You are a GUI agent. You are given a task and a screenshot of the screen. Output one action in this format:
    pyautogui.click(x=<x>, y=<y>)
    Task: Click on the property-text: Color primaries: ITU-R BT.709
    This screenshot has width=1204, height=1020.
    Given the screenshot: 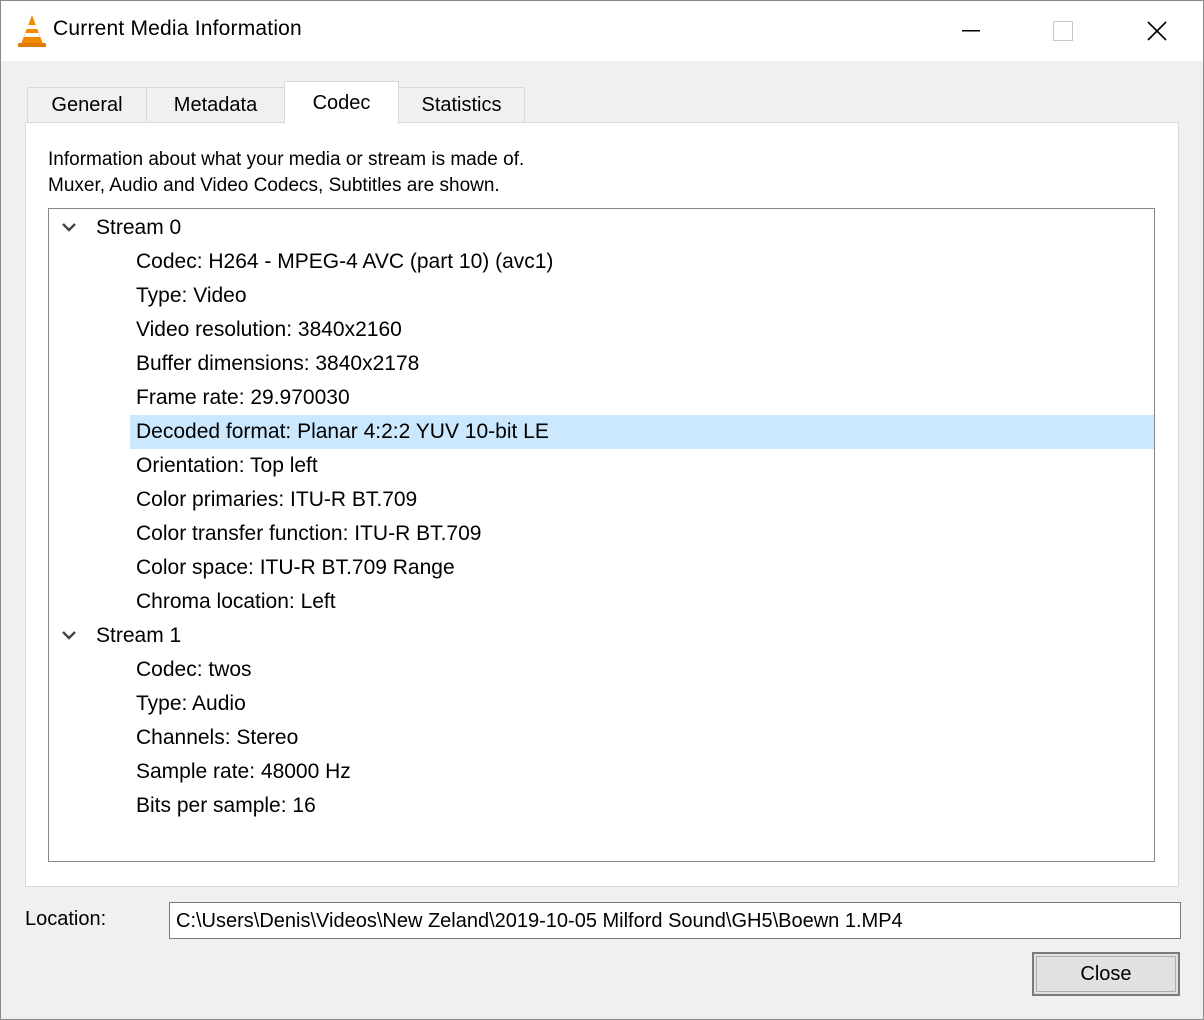 What is the action you would take?
    pyautogui.click(x=277, y=499)
    